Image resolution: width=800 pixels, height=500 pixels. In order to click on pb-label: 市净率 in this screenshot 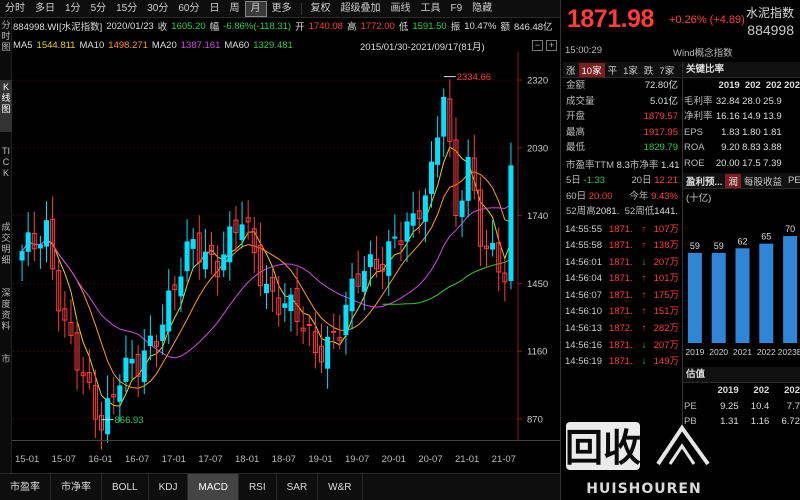, I will do `click(644, 165)`.